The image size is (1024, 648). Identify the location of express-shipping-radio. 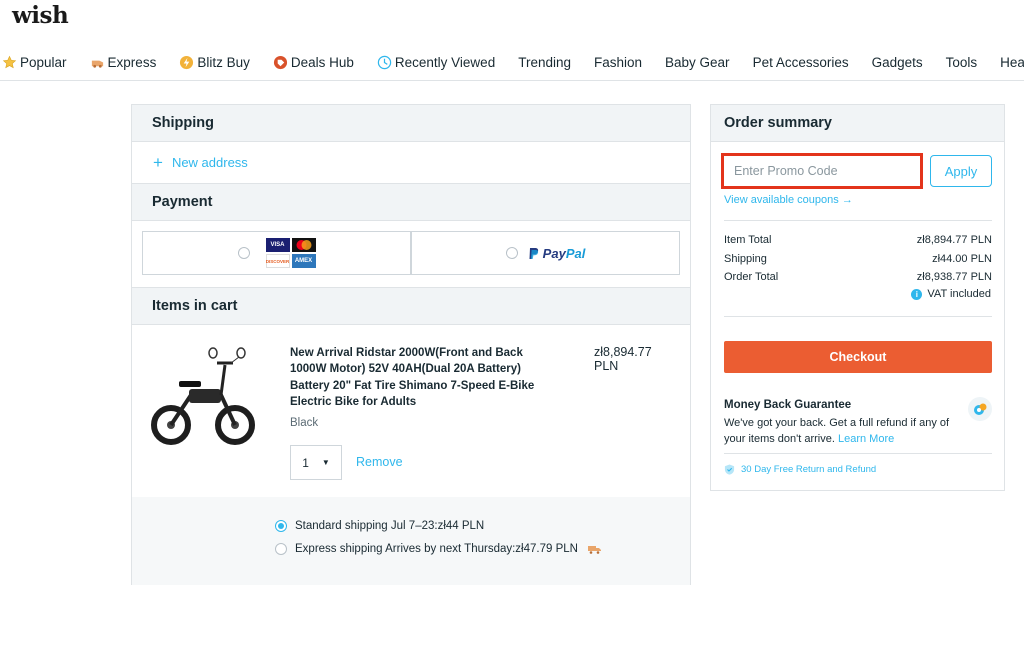
(281, 549).